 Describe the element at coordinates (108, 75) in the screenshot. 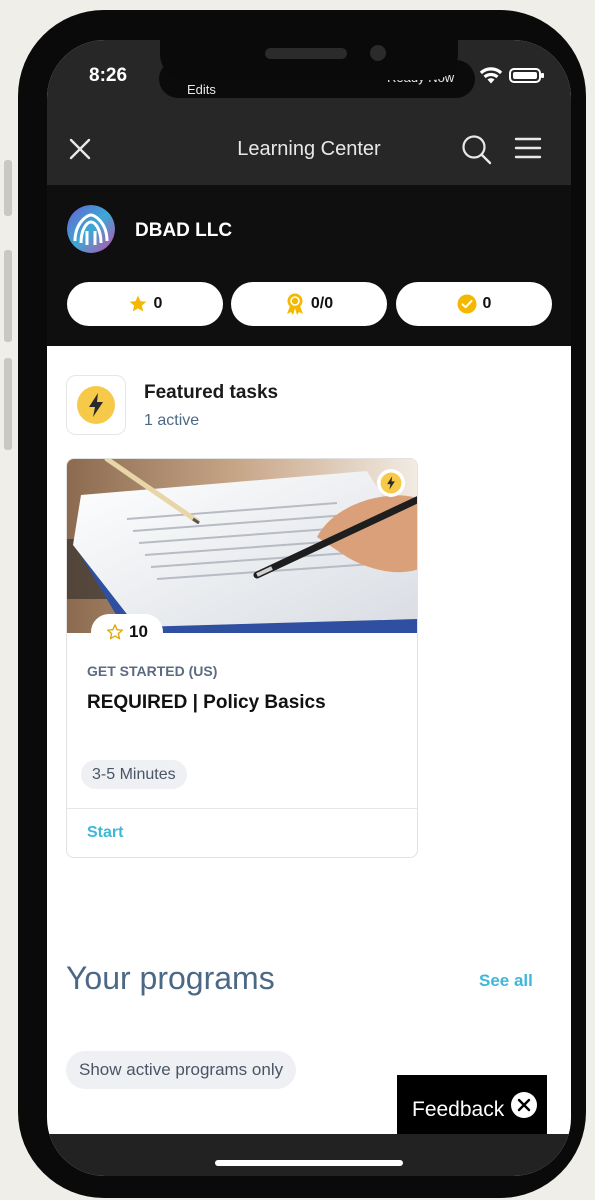

I see `status-time: 8:26` at that location.